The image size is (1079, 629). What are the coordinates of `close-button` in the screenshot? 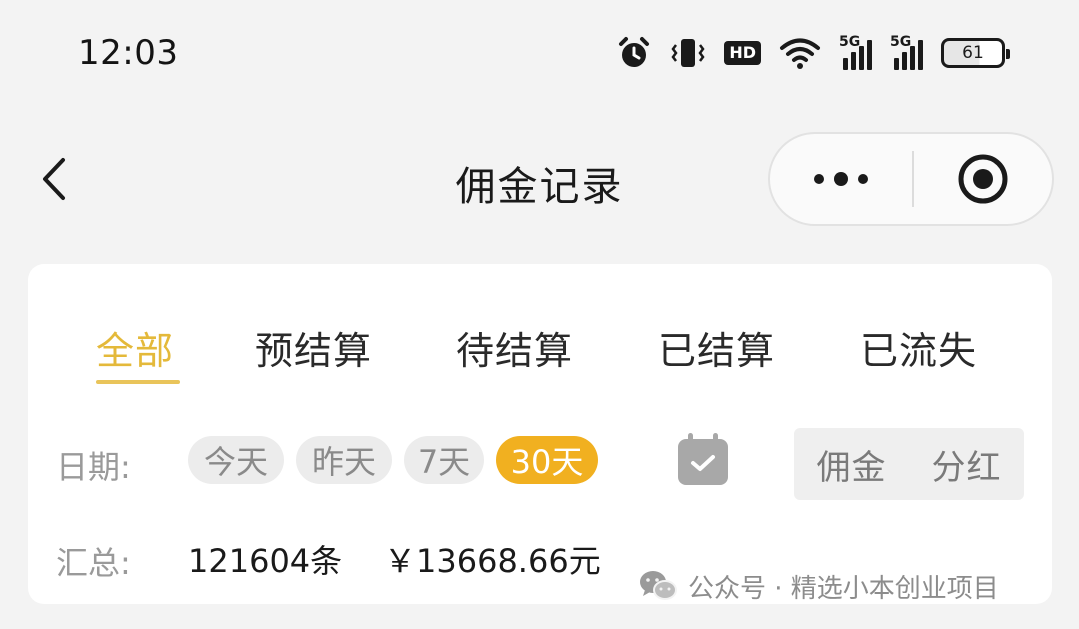 It's located at (983, 179).